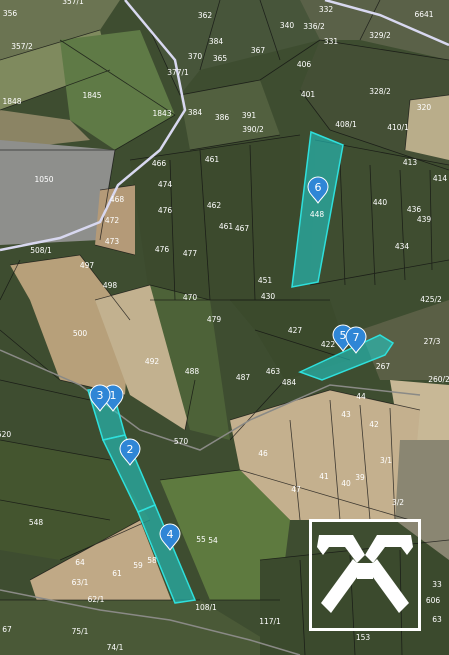 This screenshot has width=449, height=655. I want to click on parcel-label: 63/1, so click(80, 582).